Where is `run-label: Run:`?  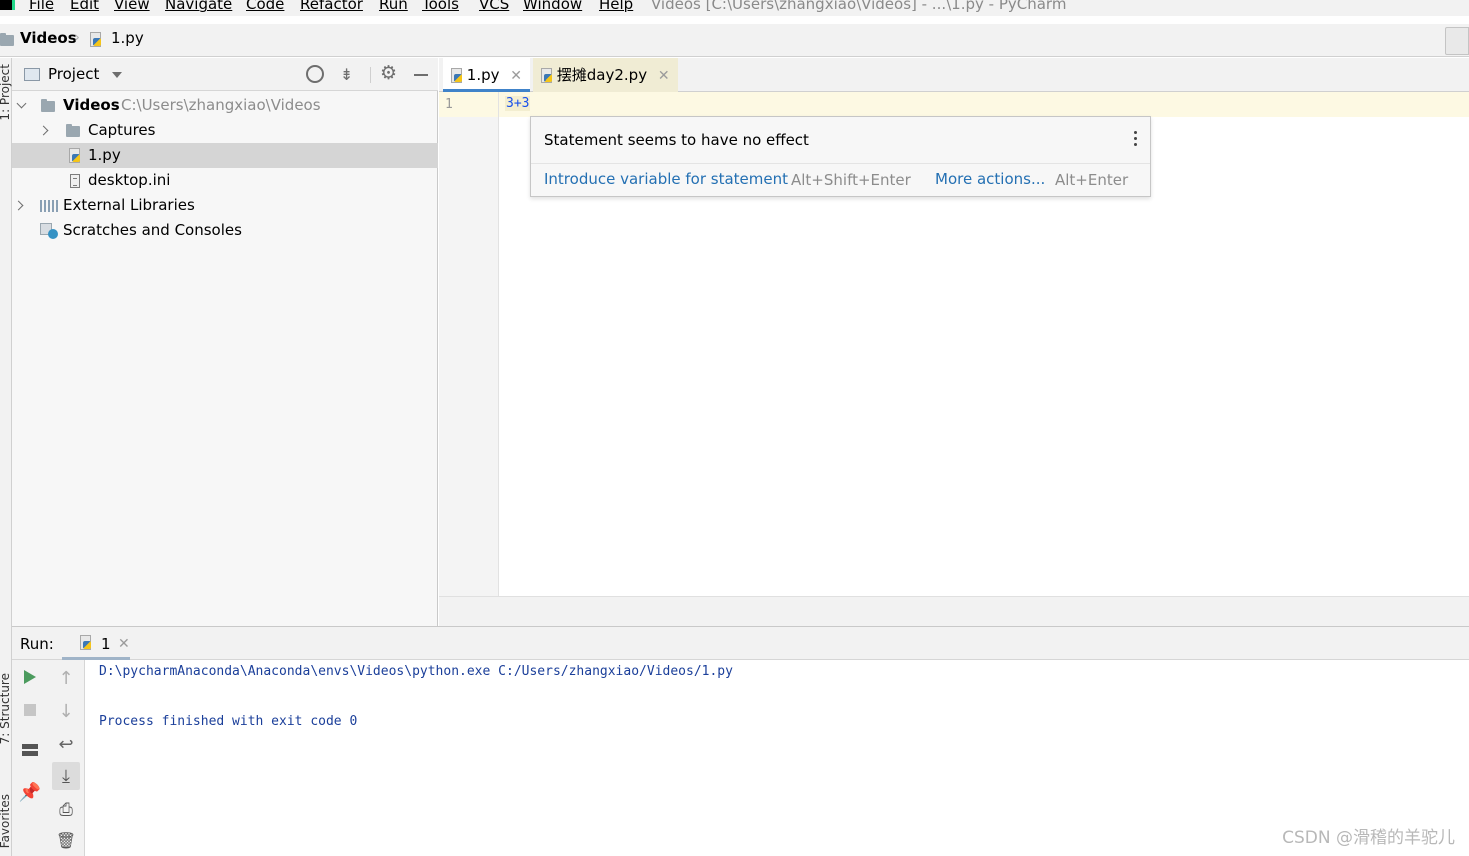
run-label: Run: is located at coordinates (37, 644).